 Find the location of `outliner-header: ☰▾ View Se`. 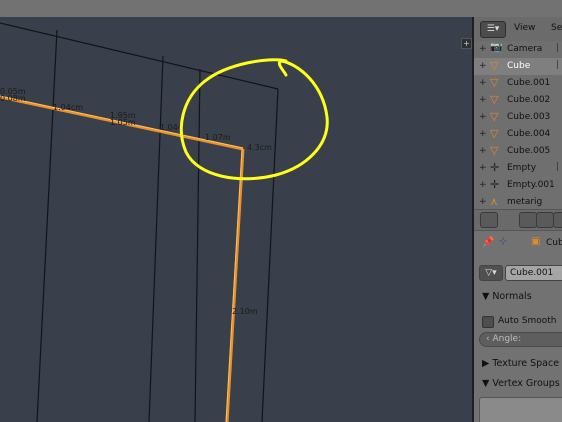

outliner-header: ☰▾ View Se is located at coordinates (518, 29).